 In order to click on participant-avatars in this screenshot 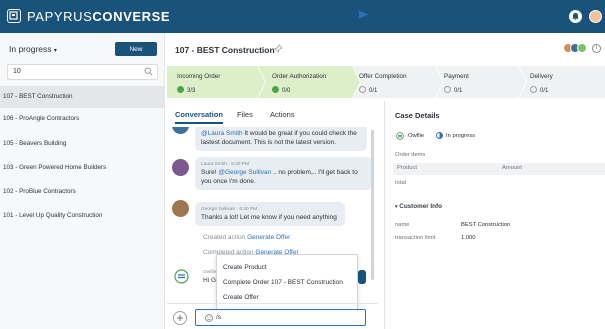, I will do `click(575, 48)`.